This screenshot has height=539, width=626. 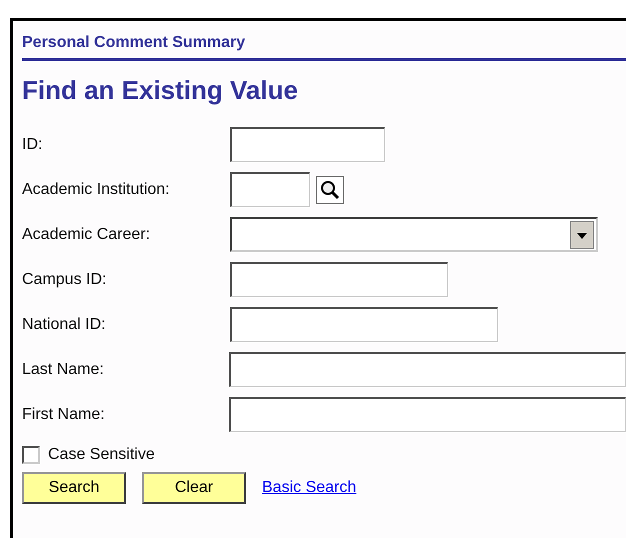 I want to click on dropdown, so click(x=414, y=234).